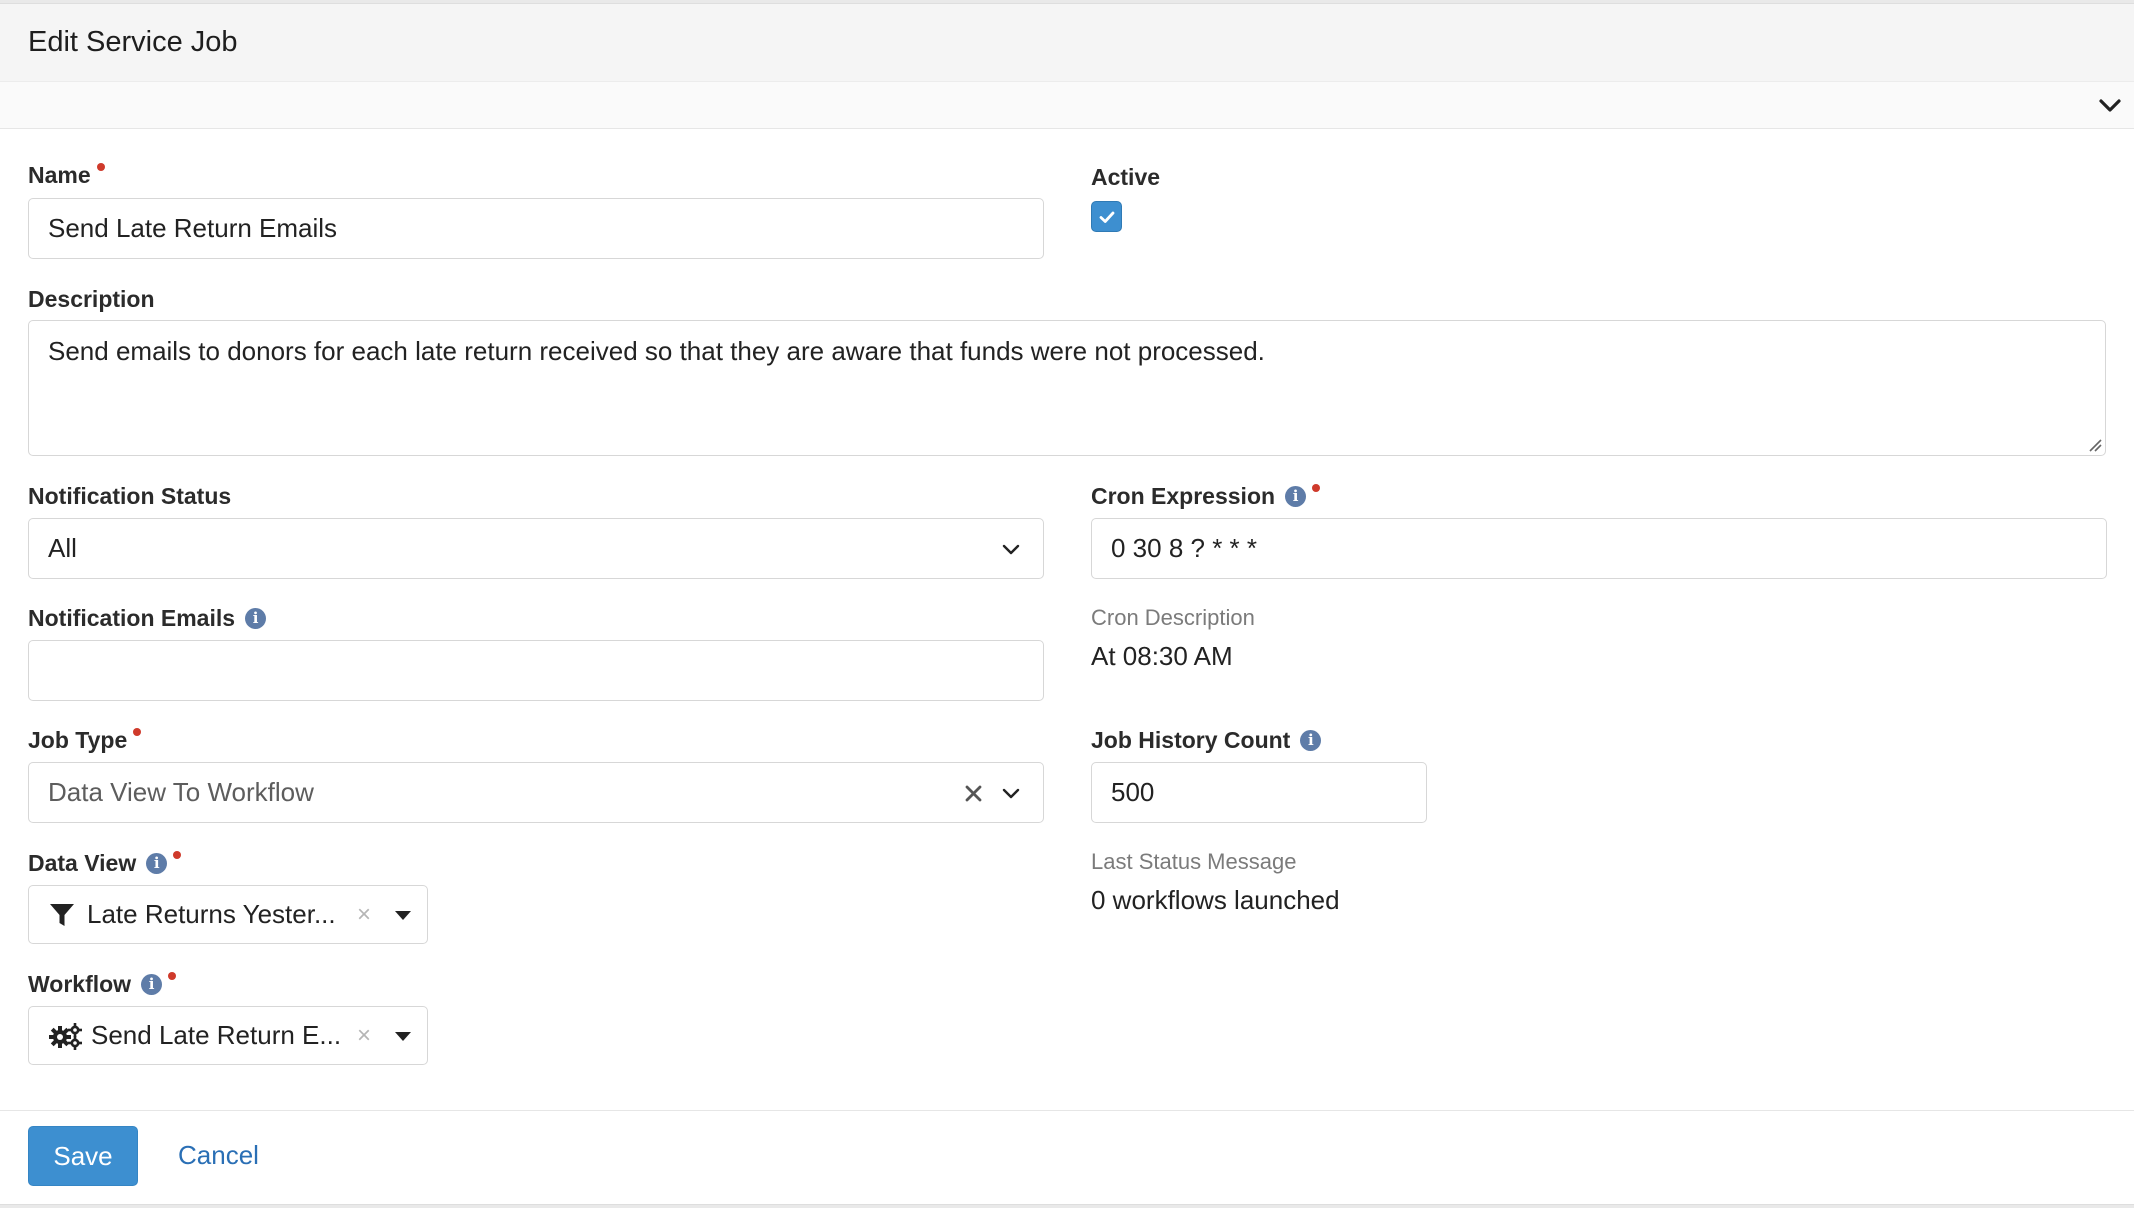 This screenshot has width=2134, height=1208. What do you see at coordinates (1067, 105) in the screenshot?
I see `panel-drawer` at bounding box center [1067, 105].